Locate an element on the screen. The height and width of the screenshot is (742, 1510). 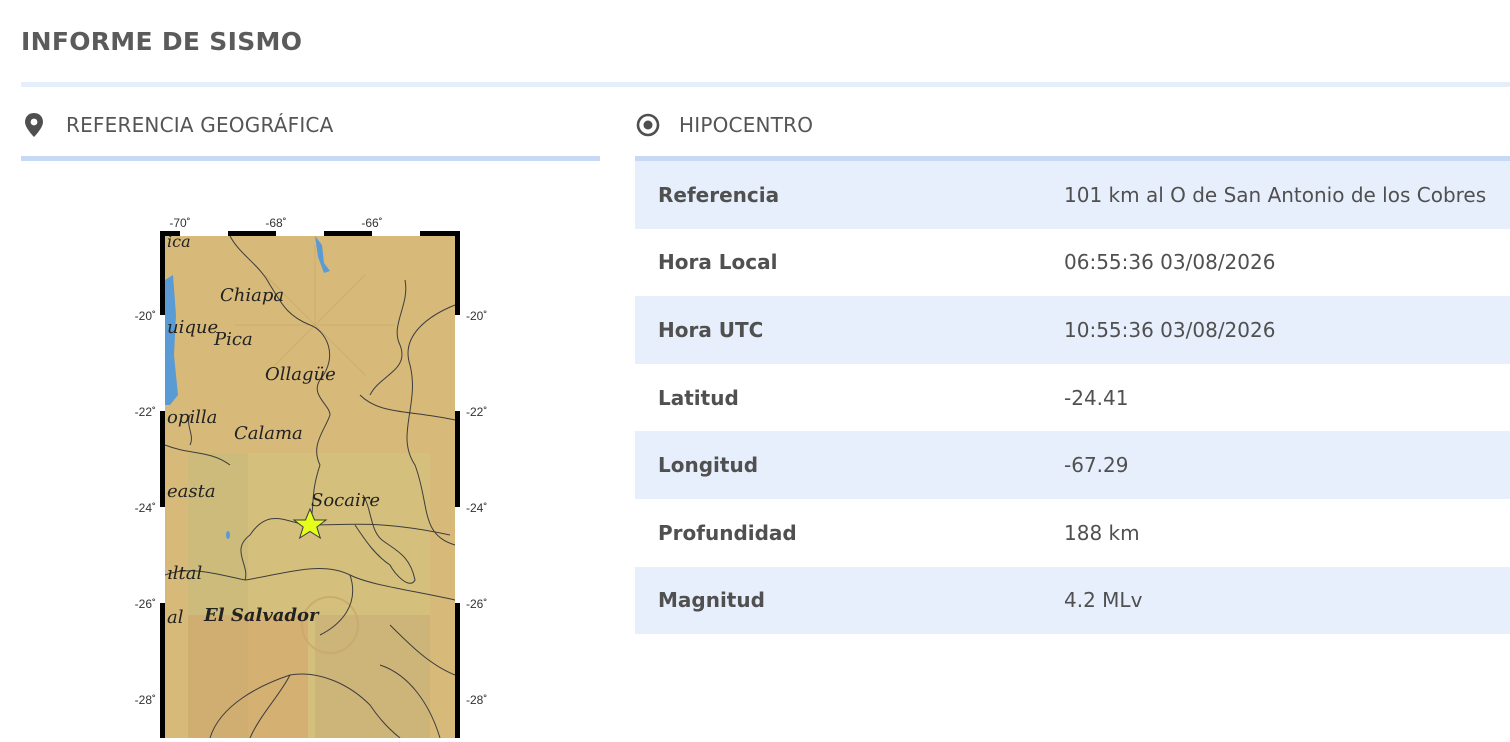
table-row: Longitud -67.29 is located at coordinates (1072, 465).